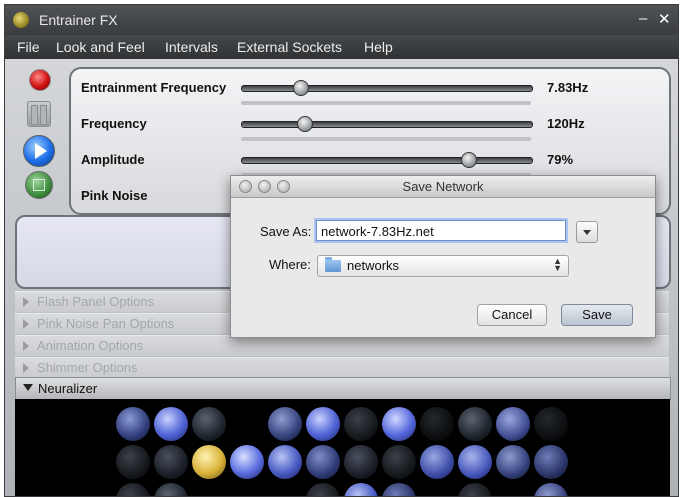  I want to click on app-title: Entrainer FX, so click(78, 20).